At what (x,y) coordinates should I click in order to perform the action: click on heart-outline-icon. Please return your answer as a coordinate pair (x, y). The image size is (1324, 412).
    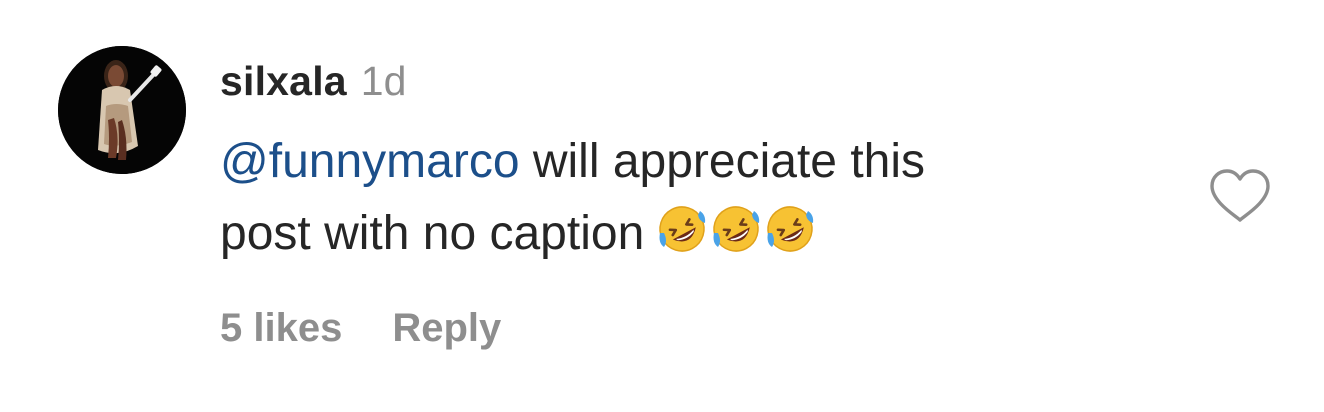
    Looking at the image, I should click on (1240, 195).